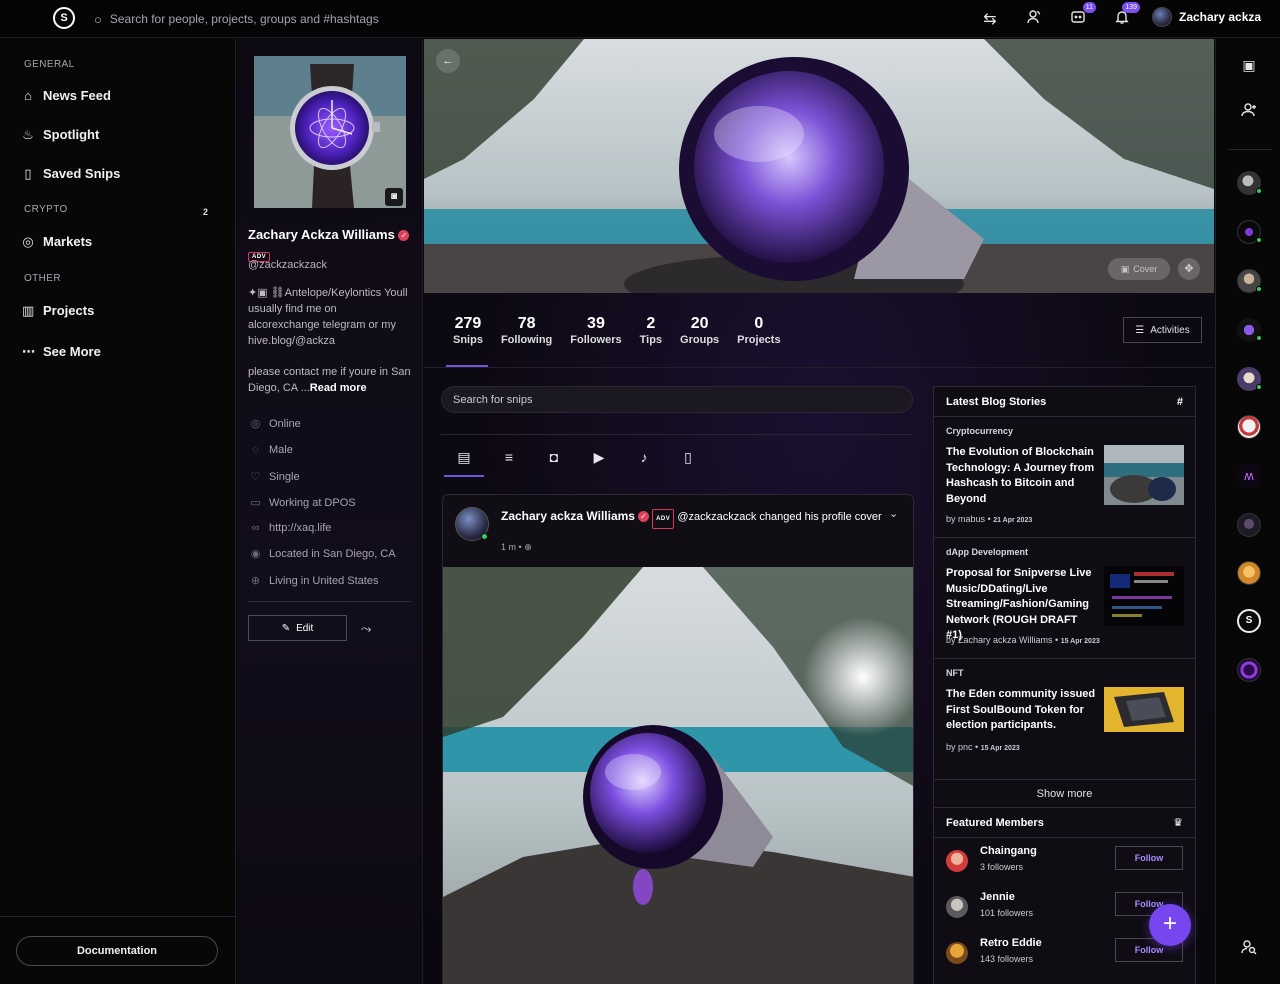 The height and width of the screenshot is (984, 1280). I want to click on camera-icon: ◙, so click(394, 197).